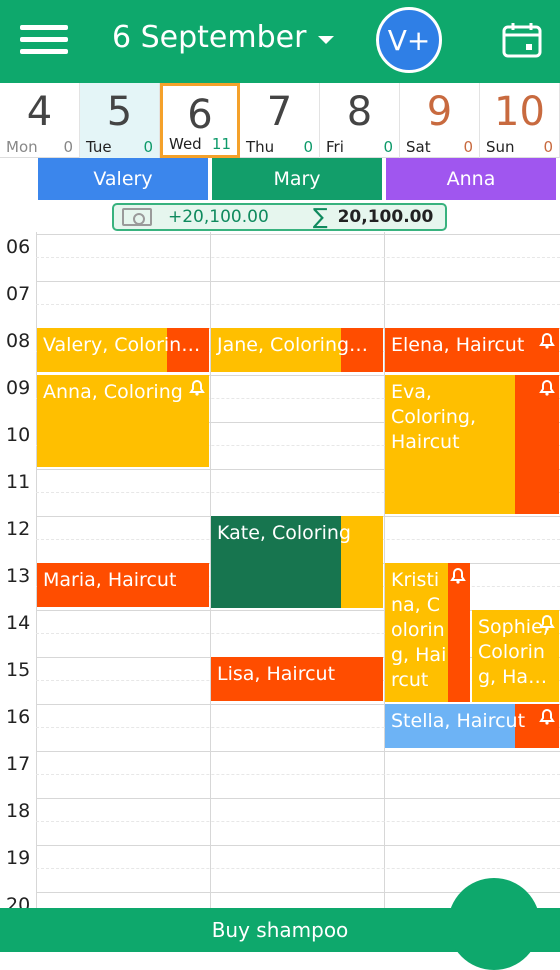 This screenshot has height=970, width=560. Describe the element at coordinates (18, 764) in the screenshot. I see `hour-label: 17` at that location.